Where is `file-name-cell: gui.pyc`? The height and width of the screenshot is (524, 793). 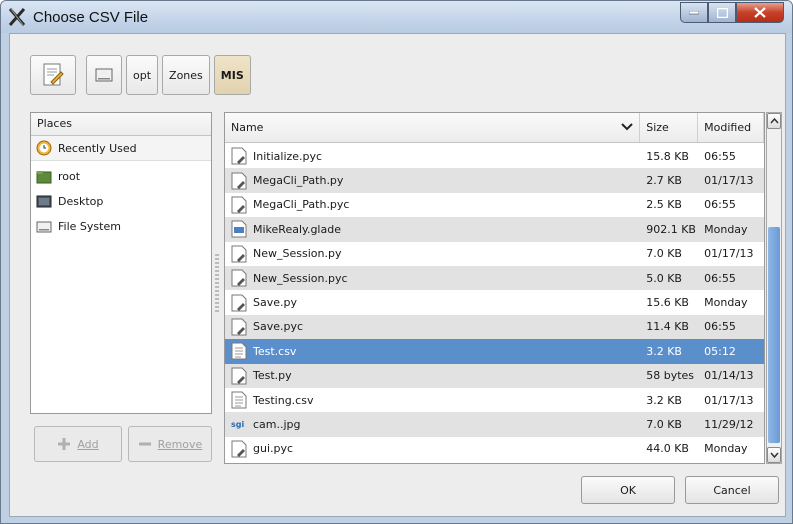
file-name-cell: gui.pyc is located at coordinates (432, 449).